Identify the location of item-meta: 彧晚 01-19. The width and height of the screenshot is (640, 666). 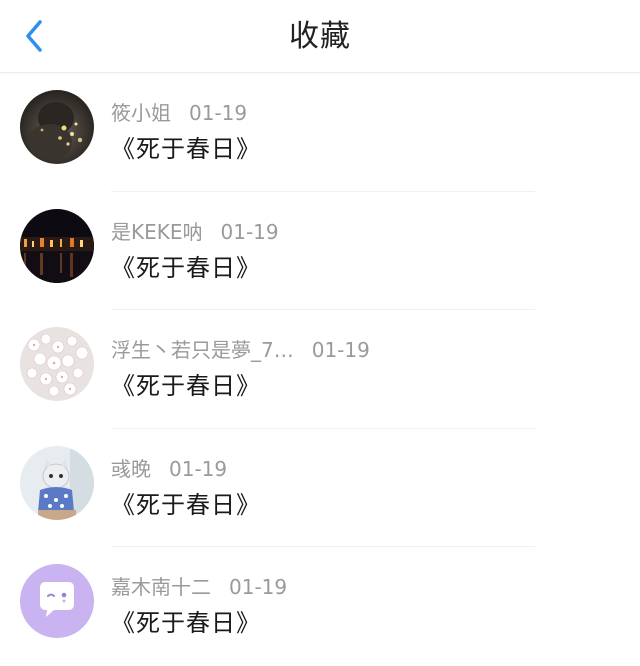
(169, 467).